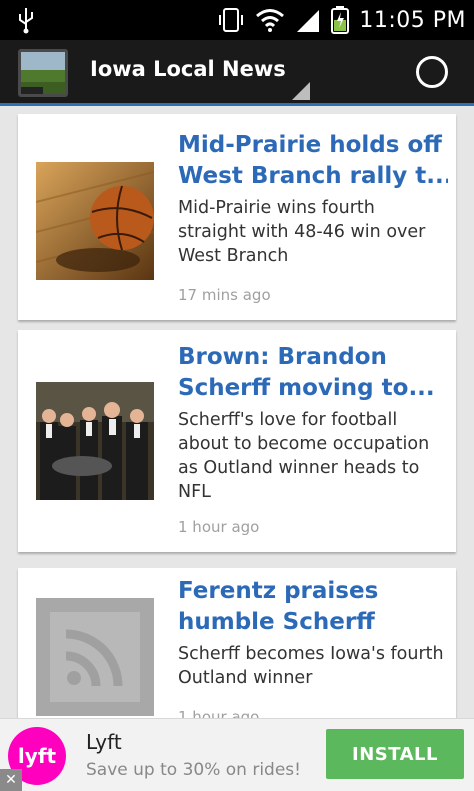 This screenshot has height=791, width=474. What do you see at coordinates (193, 770) in the screenshot?
I see `ad-subtitle: Save up to 30% on rides!` at bounding box center [193, 770].